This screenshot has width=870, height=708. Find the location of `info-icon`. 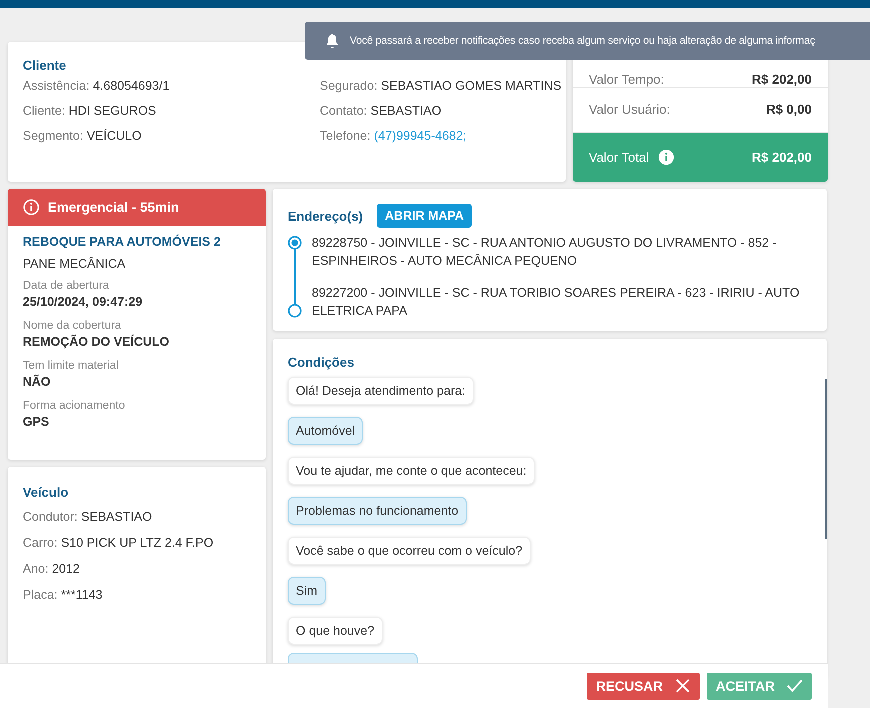

info-icon is located at coordinates (667, 157).